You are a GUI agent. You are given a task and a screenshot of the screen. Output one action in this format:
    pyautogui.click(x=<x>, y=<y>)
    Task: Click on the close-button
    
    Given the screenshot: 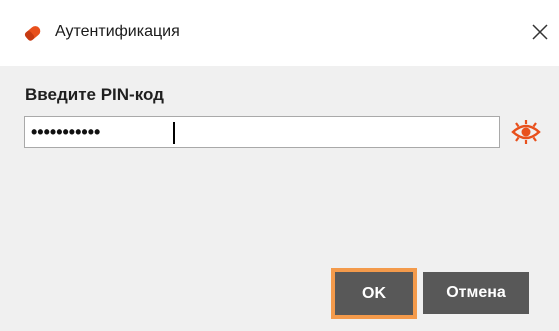 What is the action you would take?
    pyautogui.click(x=540, y=32)
    